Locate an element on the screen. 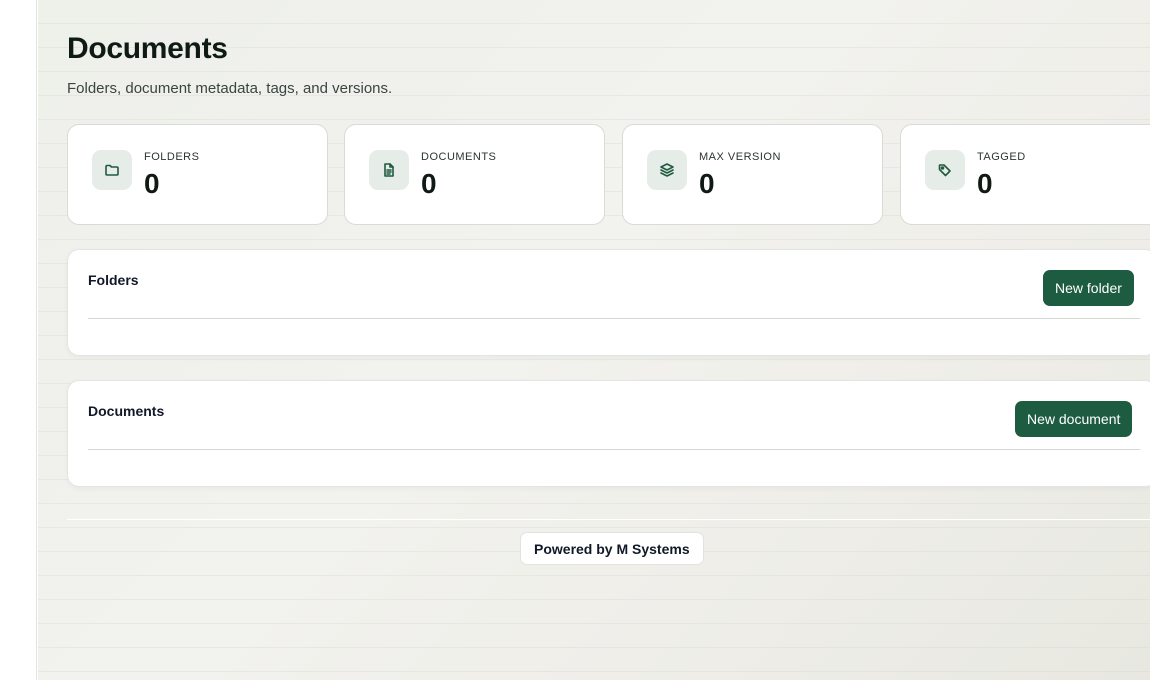 The height and width of the screenshot is (680, 1150). left-sidebar is located at coordinates (18, 340).